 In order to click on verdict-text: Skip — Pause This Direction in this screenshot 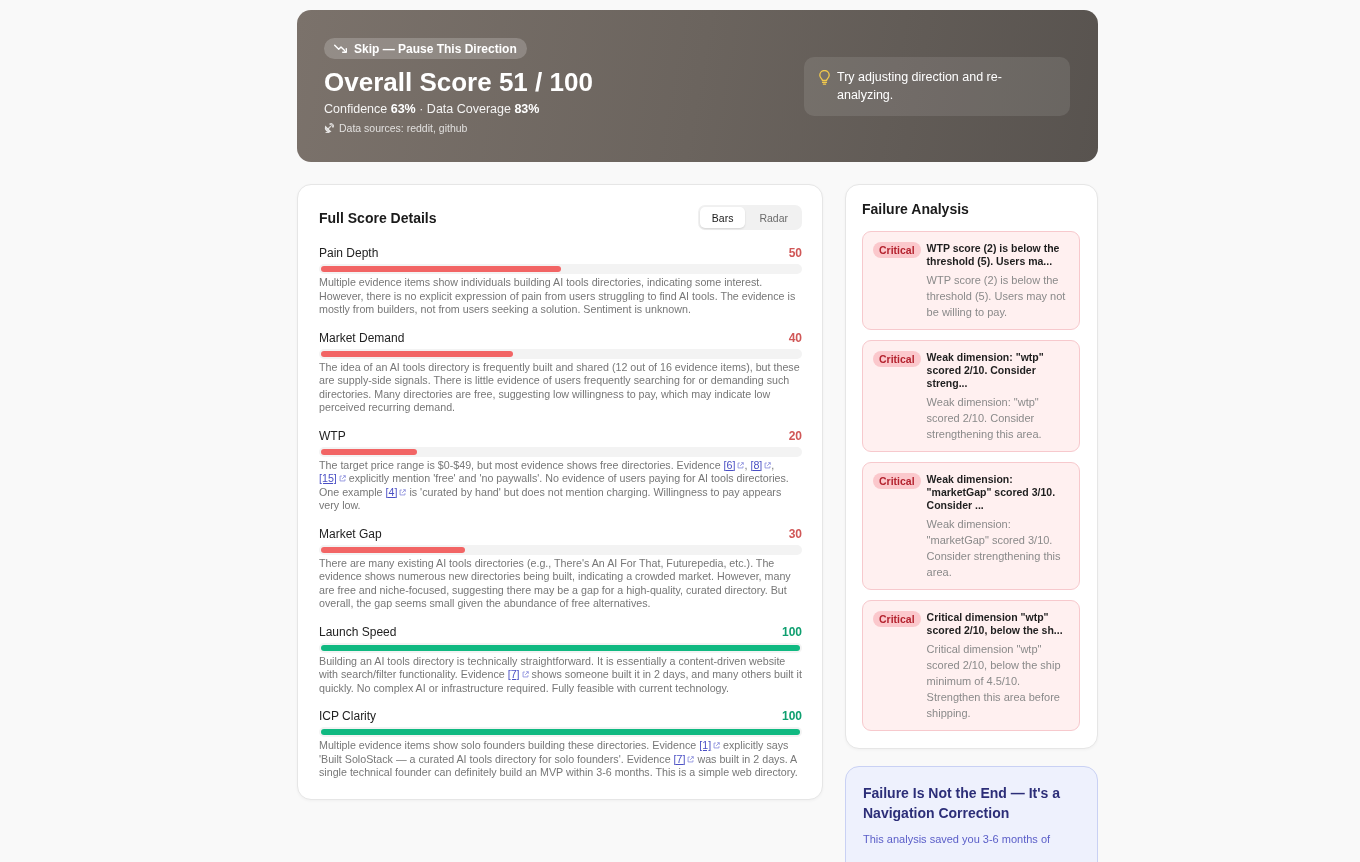, I will do `click(435, 48)`.